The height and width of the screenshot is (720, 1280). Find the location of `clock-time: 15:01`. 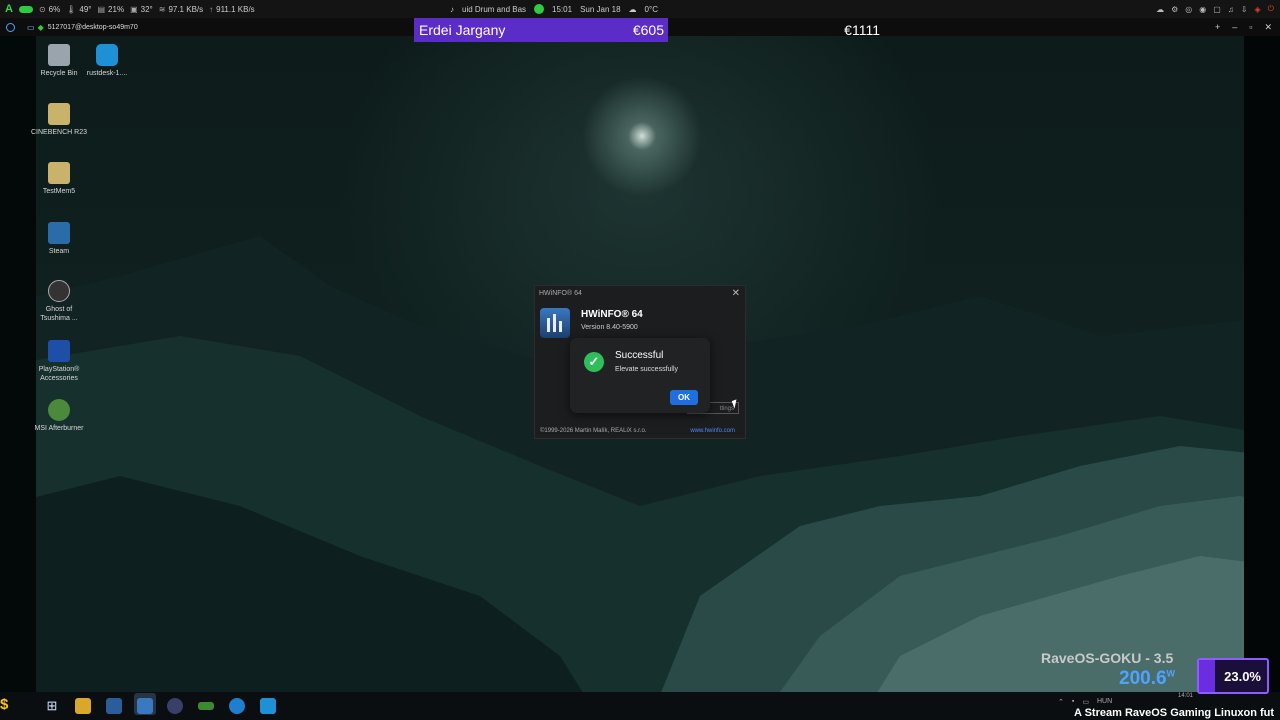

clock-time: 15:01 is located at coordinates (562, 9).